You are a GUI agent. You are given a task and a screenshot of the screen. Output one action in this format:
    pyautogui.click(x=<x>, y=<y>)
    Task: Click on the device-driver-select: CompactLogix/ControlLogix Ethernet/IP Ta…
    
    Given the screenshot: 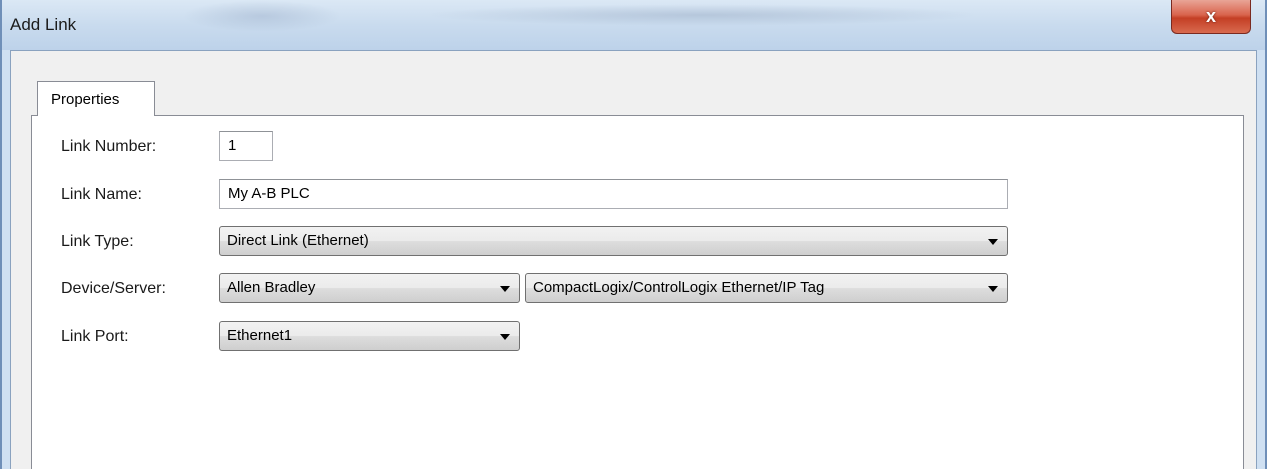 What is the action you would take?
    pyautogui.click(x=766, y=288)
    